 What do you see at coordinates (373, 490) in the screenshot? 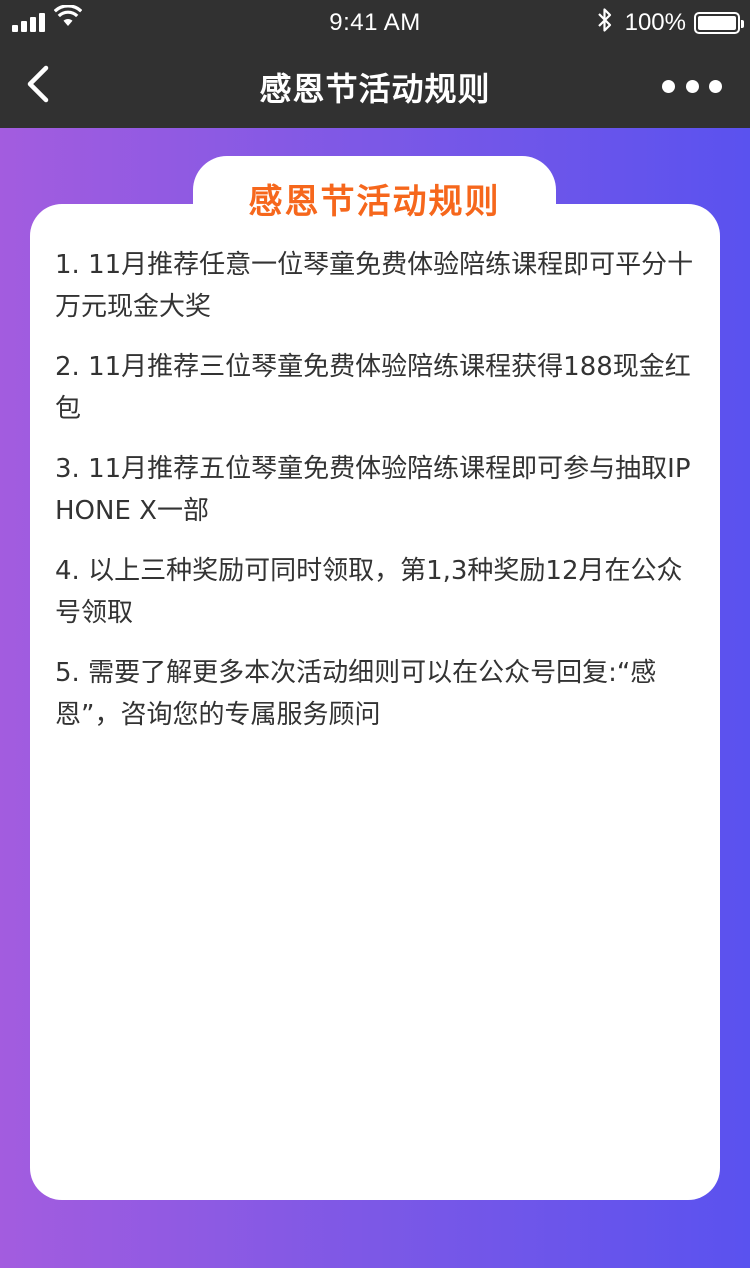
I see `rule-item: 3. 11月推荐五位琴童免费体验陪练课程即可参与抽取IPHONE X一部` at bounding box center [373, 490].